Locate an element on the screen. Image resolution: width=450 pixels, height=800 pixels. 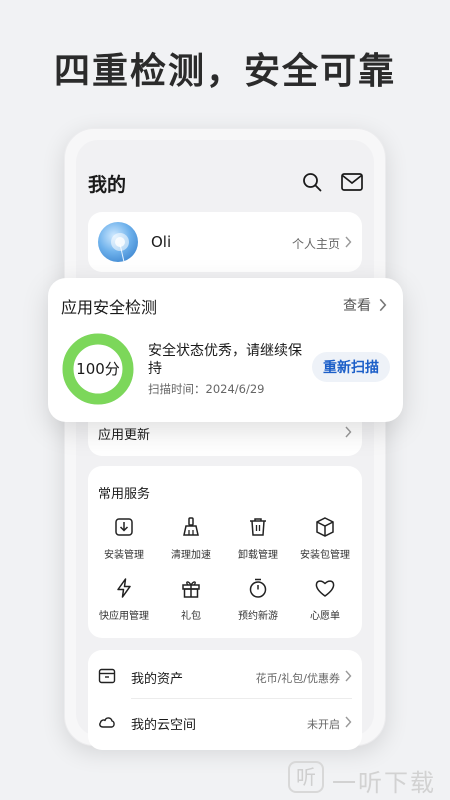
divider is located at coordinates (241, 698).